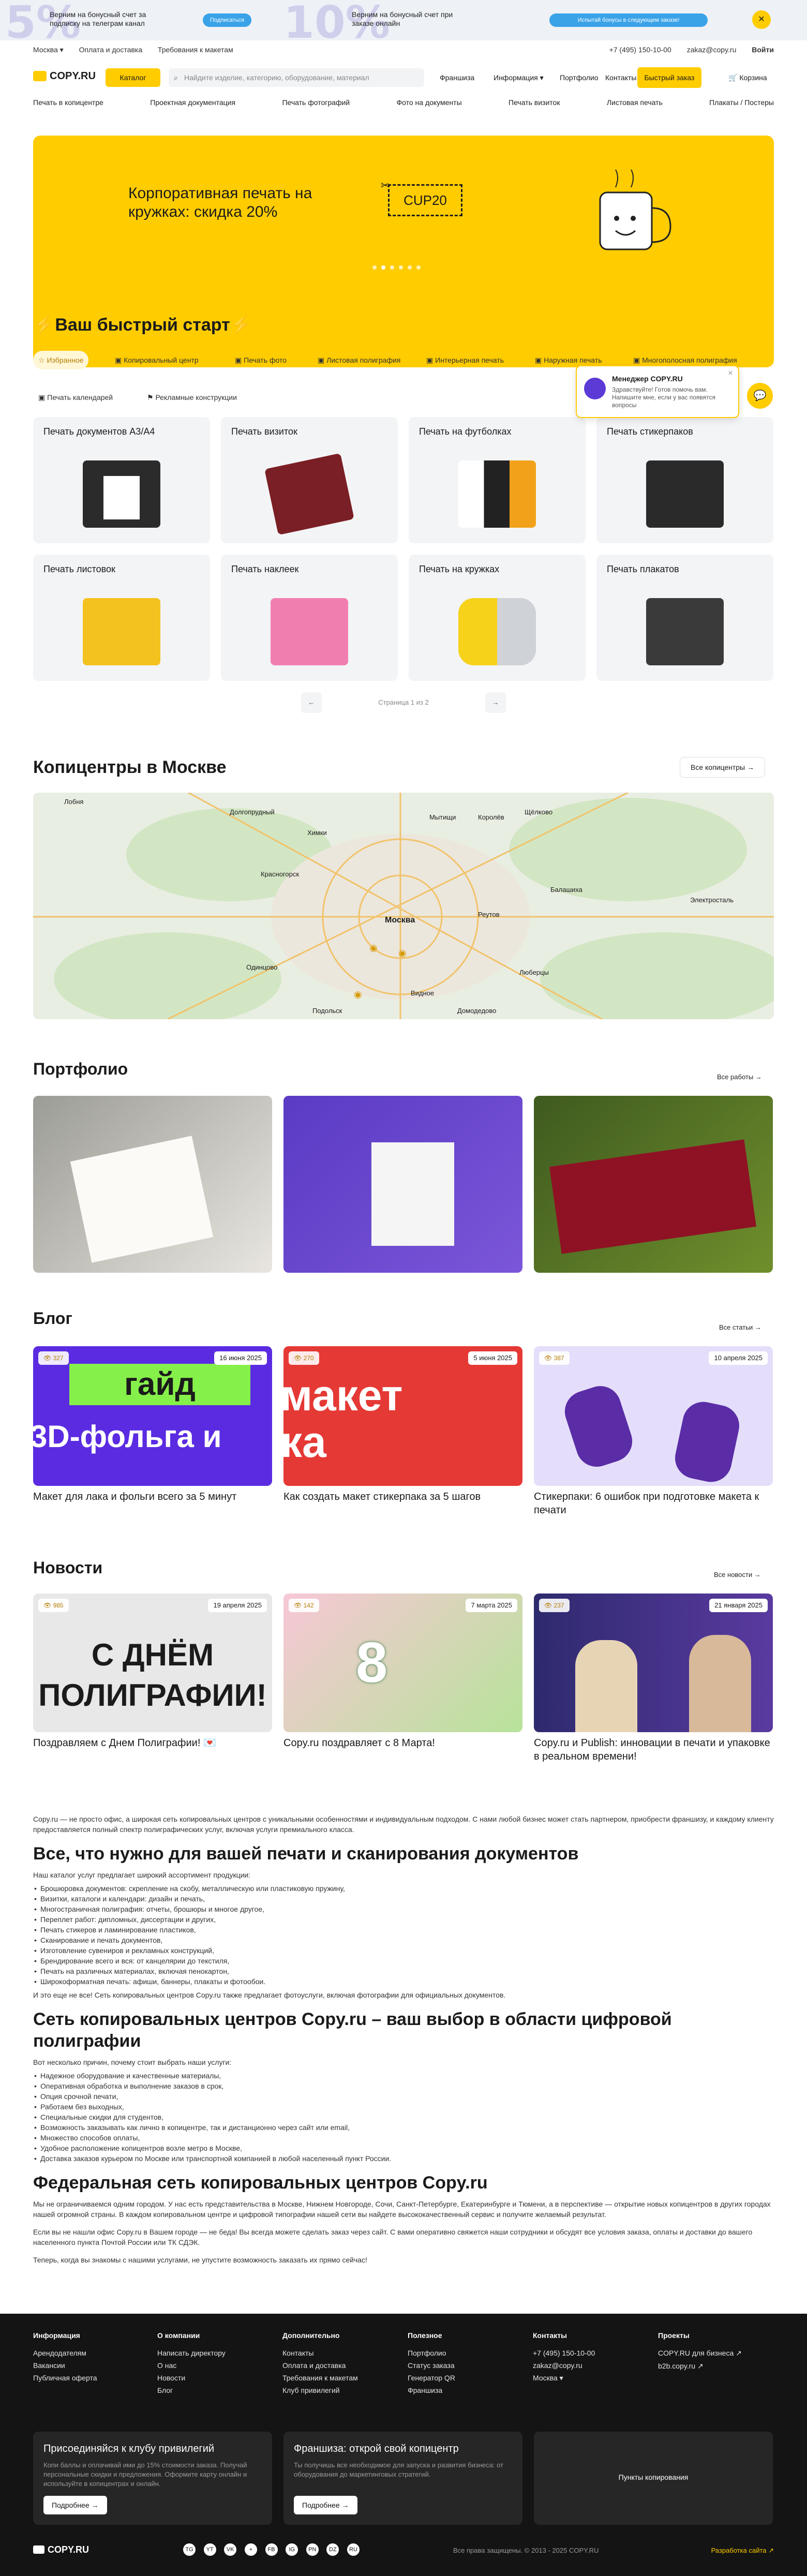 The width and height of the screenshot is (807, 2576). I want to click on email-link: zakaz@copy.ru, so click(712, 50).